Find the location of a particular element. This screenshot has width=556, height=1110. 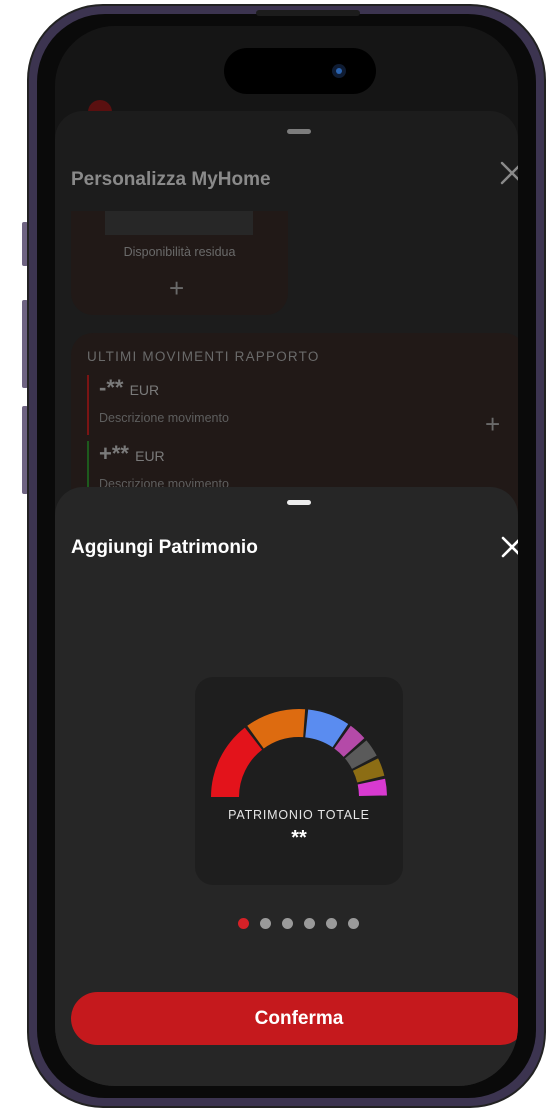

patrimony-gauge-chart is located at coordinates (299, 753).